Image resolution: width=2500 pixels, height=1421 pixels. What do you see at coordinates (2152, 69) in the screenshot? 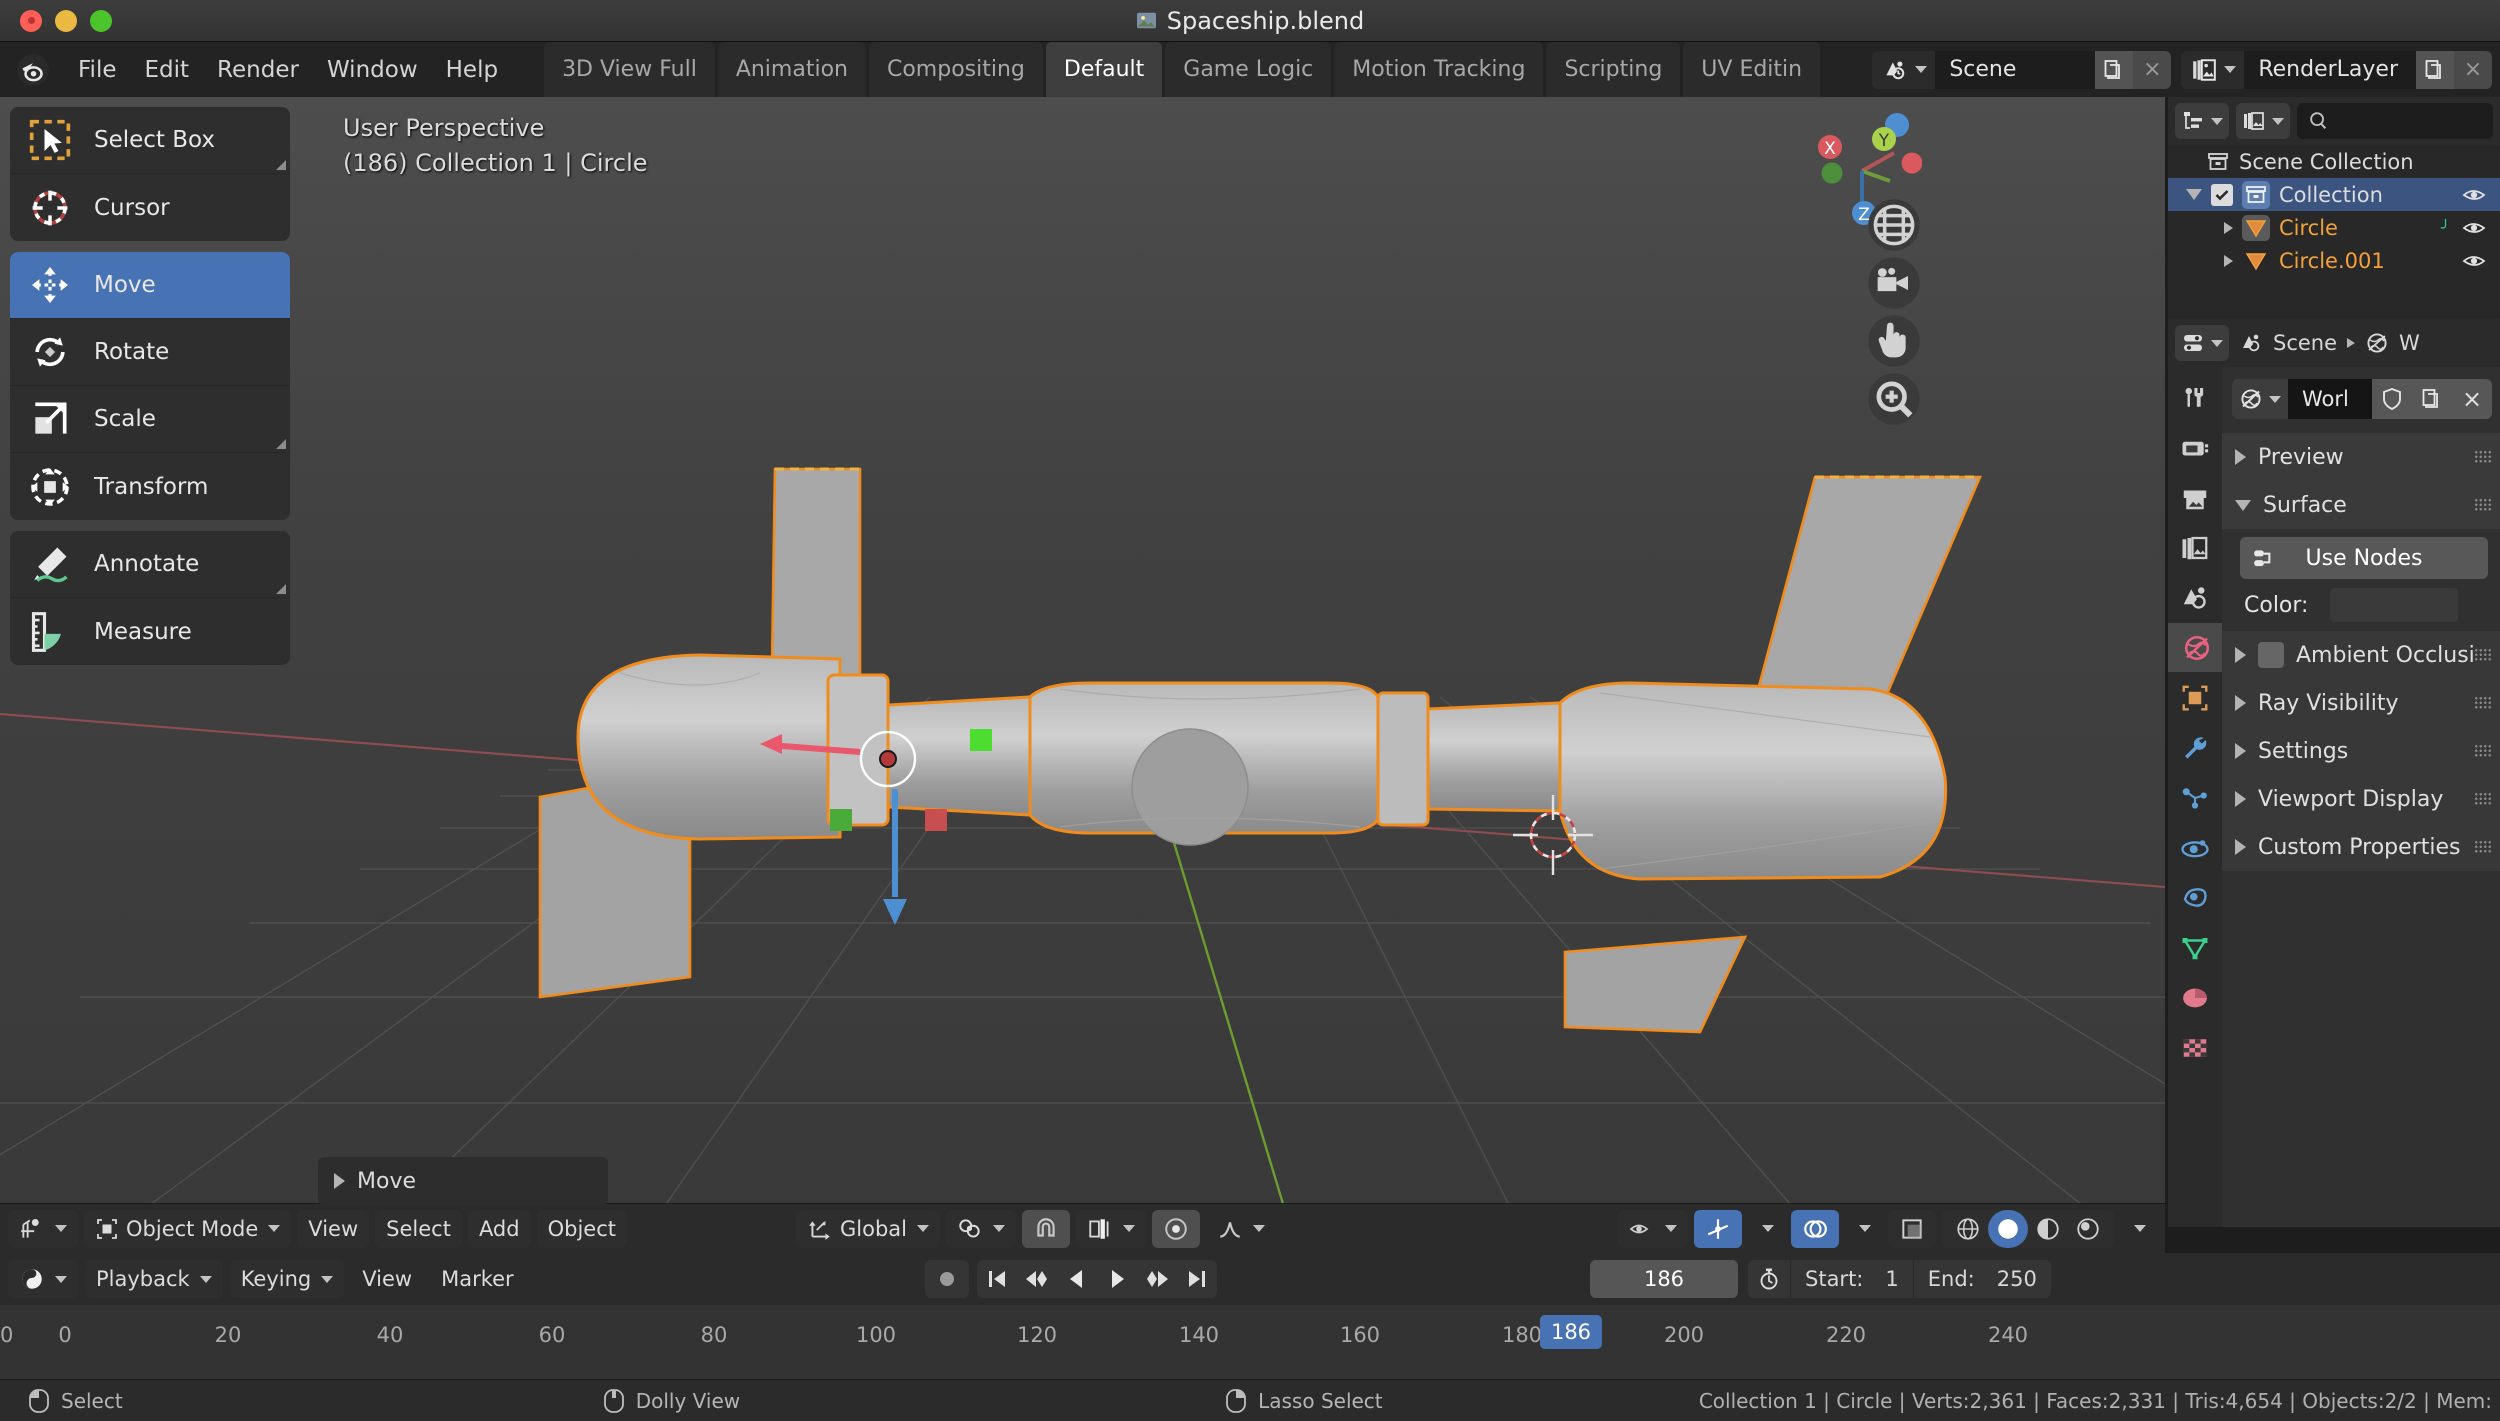
I see `unlink-scene-button: ×` at bounding box center [2152, 69].